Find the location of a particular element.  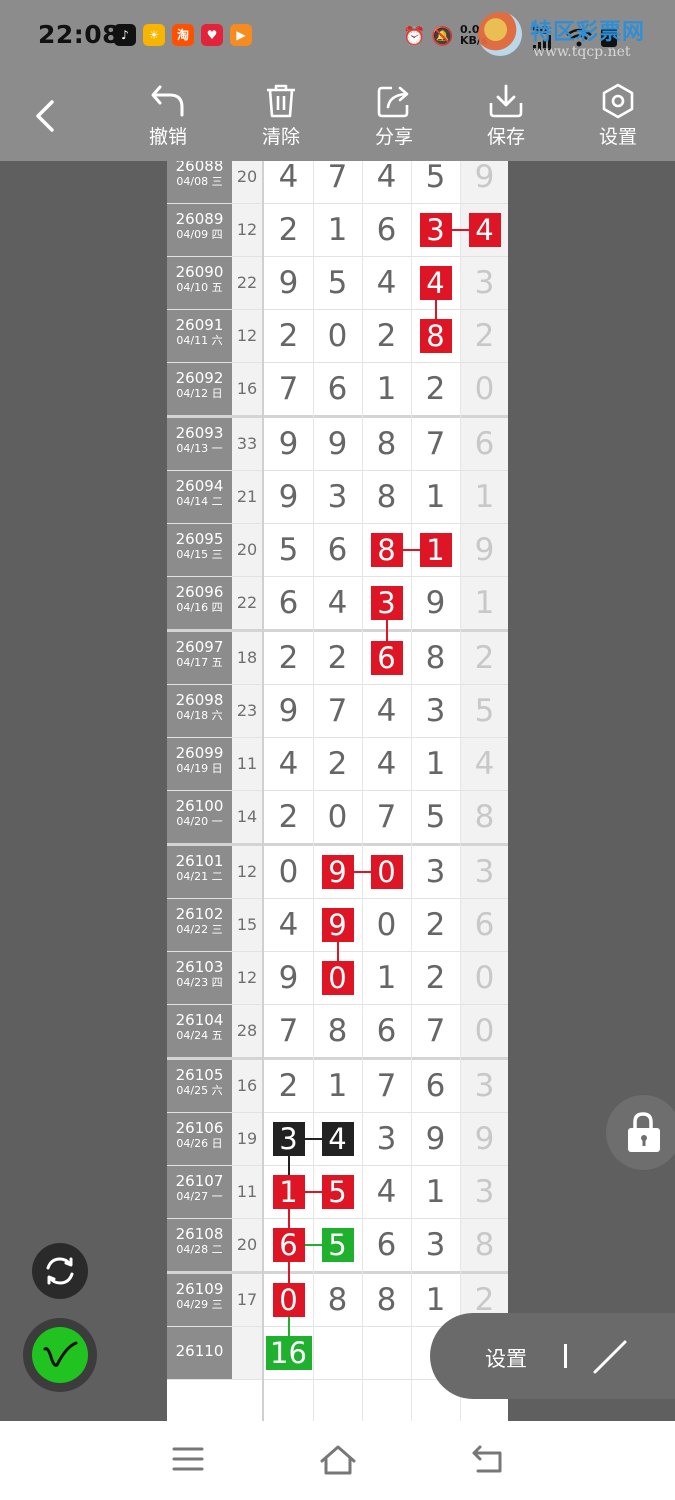

line-tool-icon is located at coordinates (610, 1357).